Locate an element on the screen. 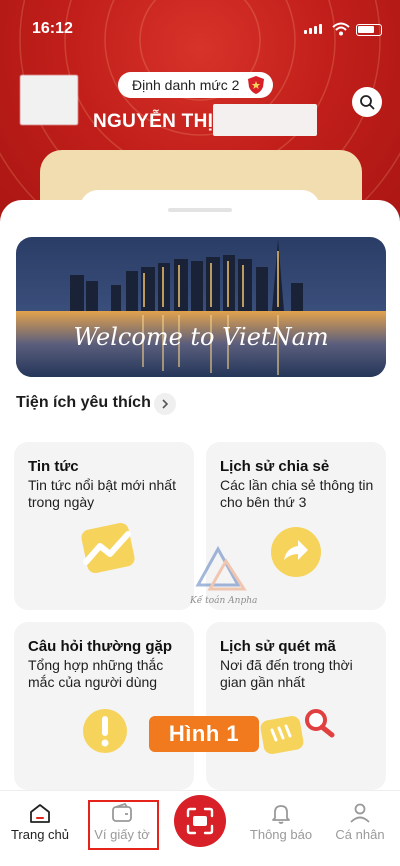 The image size is (400, 866). nav-profile: Cá nhân is located at coordinates (360, 821).